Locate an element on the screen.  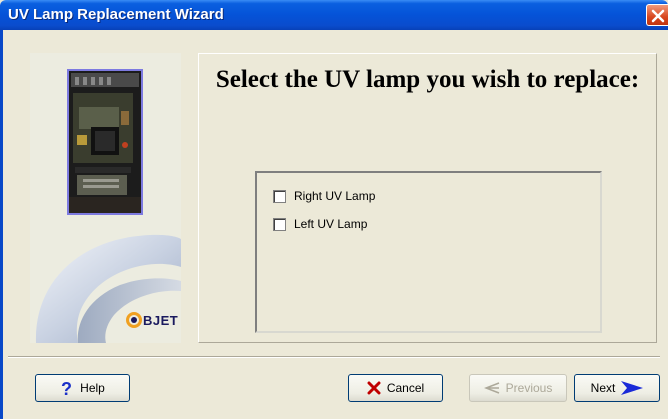
next-label: Next is located at coordinates (603, 388).